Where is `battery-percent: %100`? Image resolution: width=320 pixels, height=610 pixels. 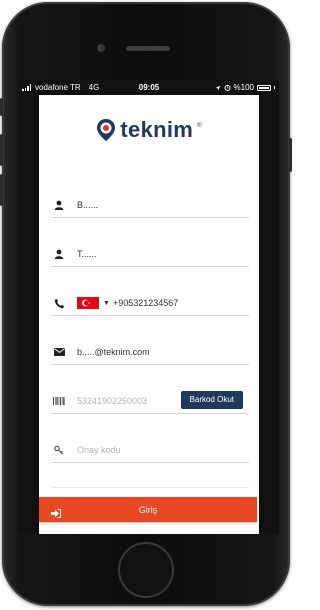 battery-percent: %100 is located at coordinates (243, 87).